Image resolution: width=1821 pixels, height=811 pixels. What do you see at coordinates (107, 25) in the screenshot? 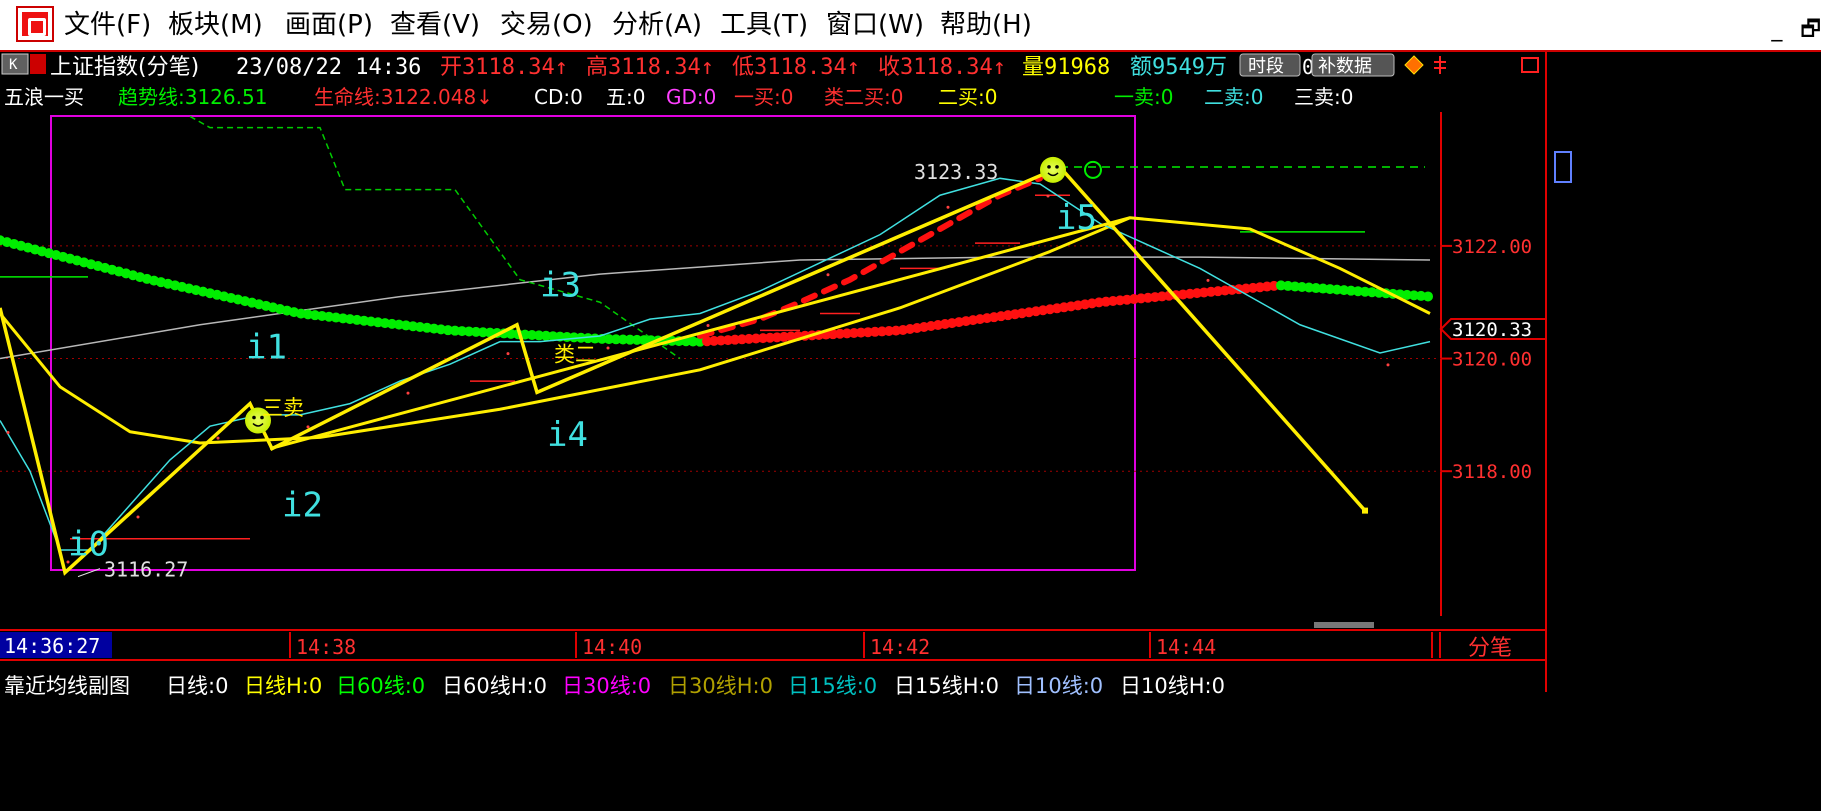
I see `menu-file: 文件(F)` at bounding box center [107, 25].